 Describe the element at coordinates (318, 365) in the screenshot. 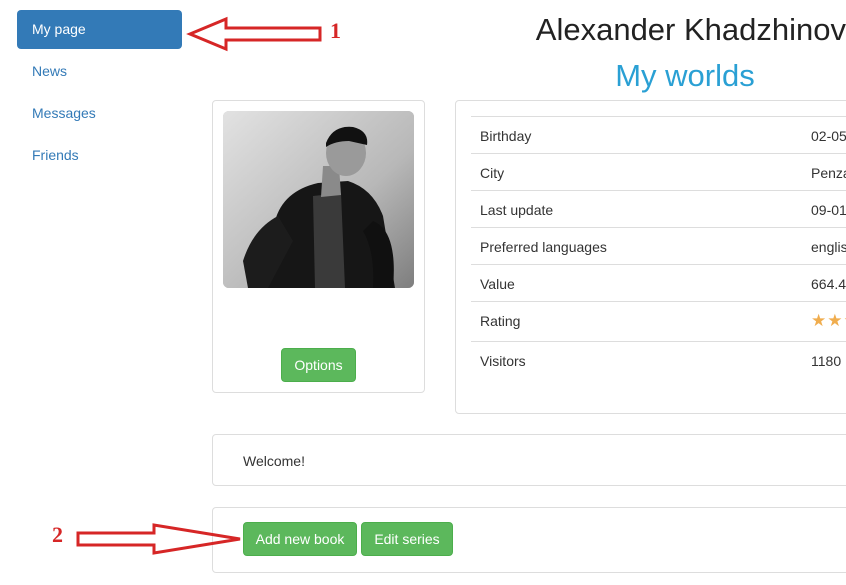

I see `options-button: Options` at that location.